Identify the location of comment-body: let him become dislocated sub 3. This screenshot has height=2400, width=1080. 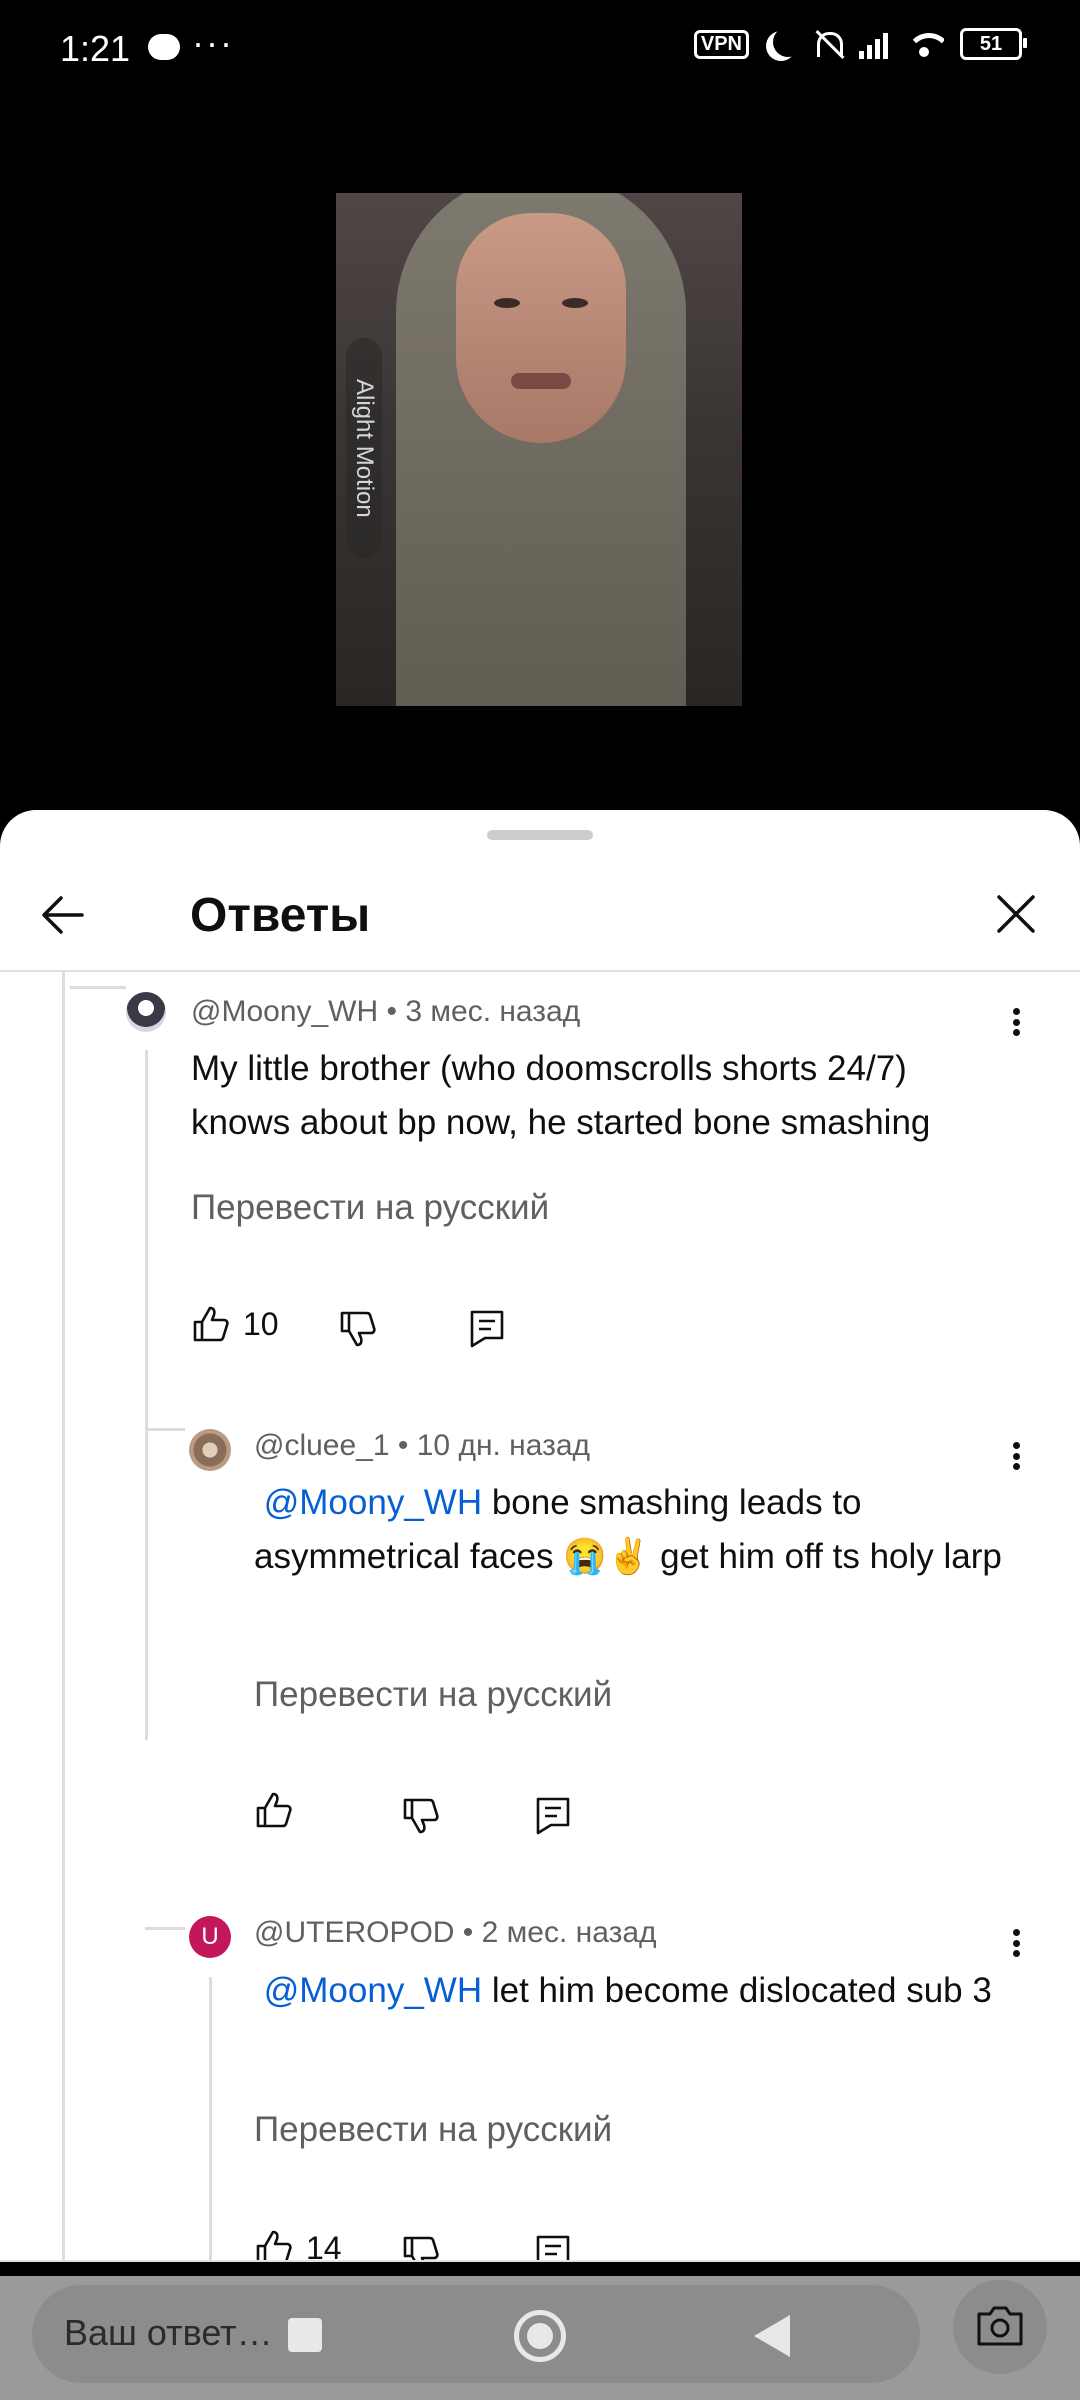
(741, 1990).